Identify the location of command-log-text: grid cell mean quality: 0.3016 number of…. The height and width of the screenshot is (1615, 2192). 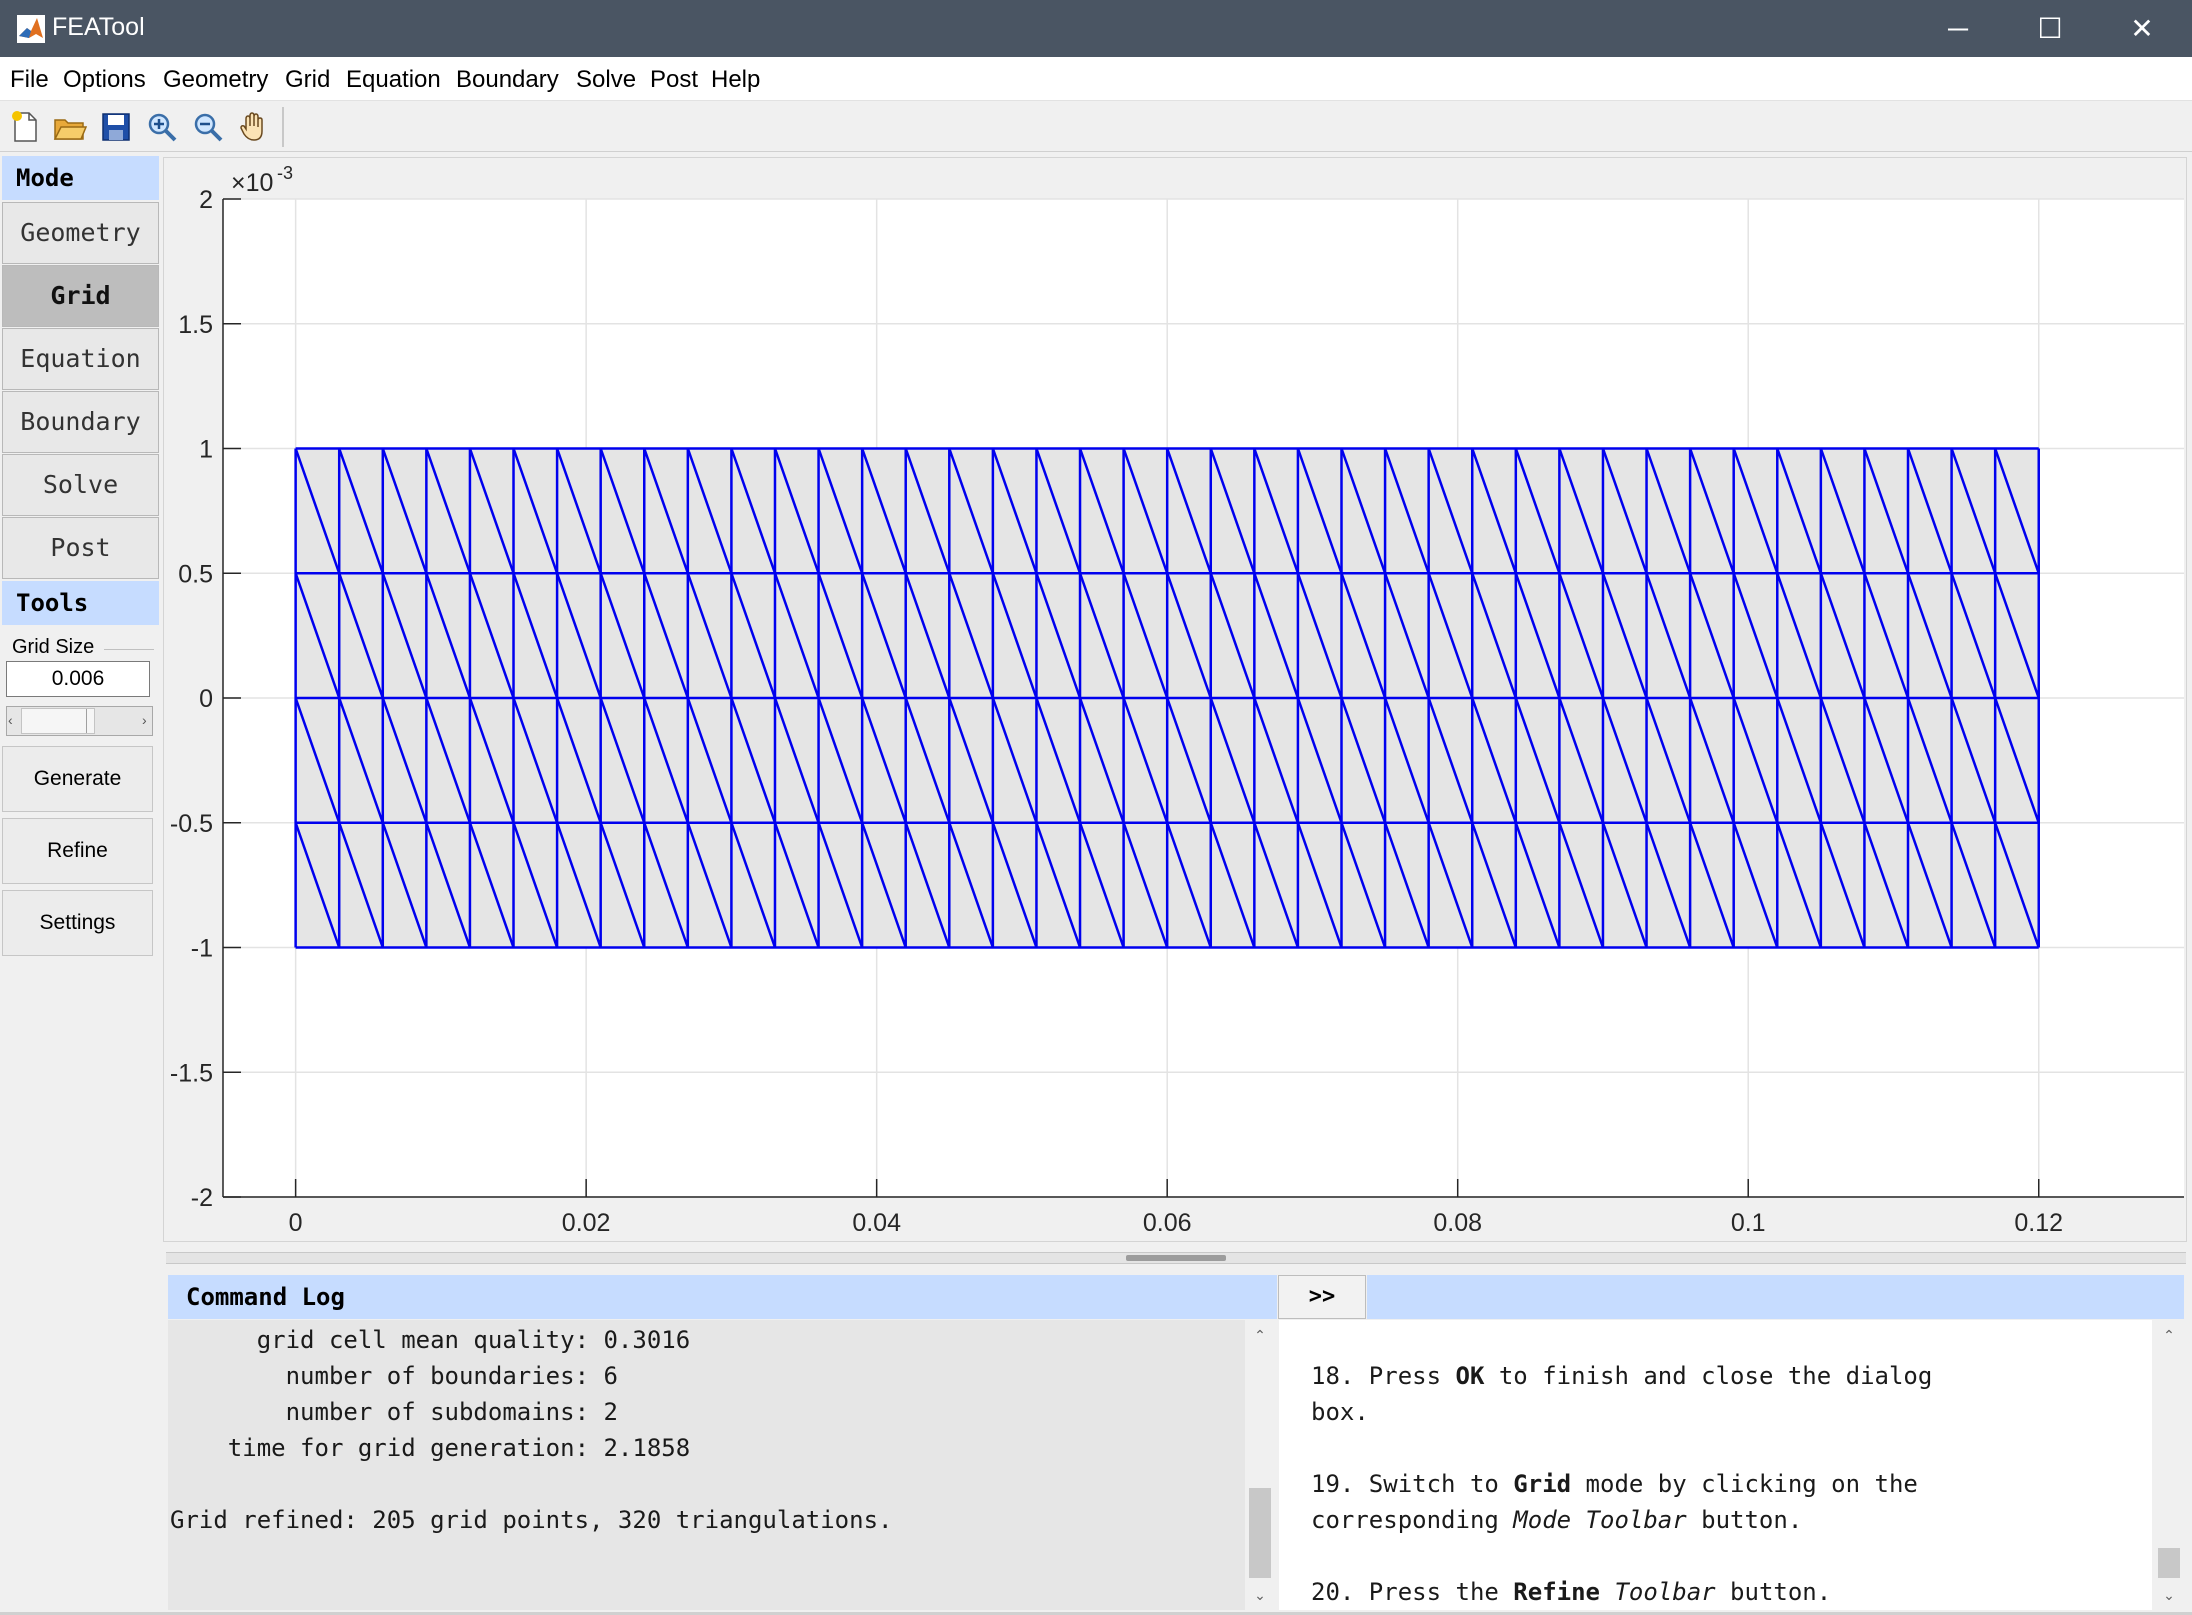
(706, 1465).